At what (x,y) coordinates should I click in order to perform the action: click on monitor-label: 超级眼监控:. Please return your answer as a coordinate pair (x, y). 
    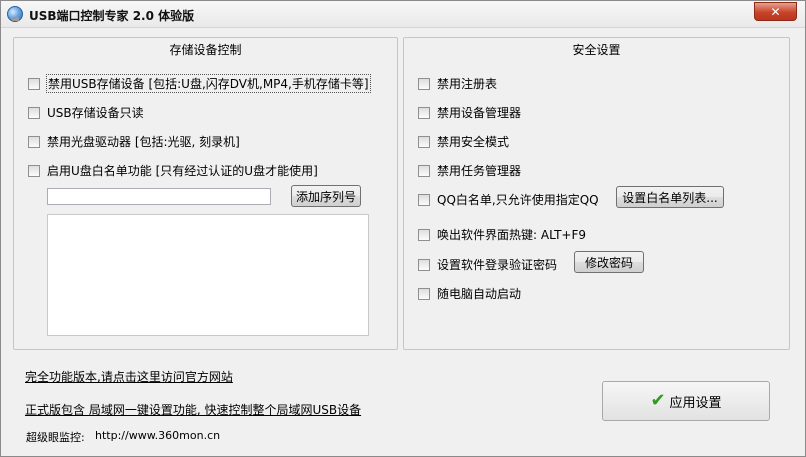
    Looking at the image, I should click on (55, 437).